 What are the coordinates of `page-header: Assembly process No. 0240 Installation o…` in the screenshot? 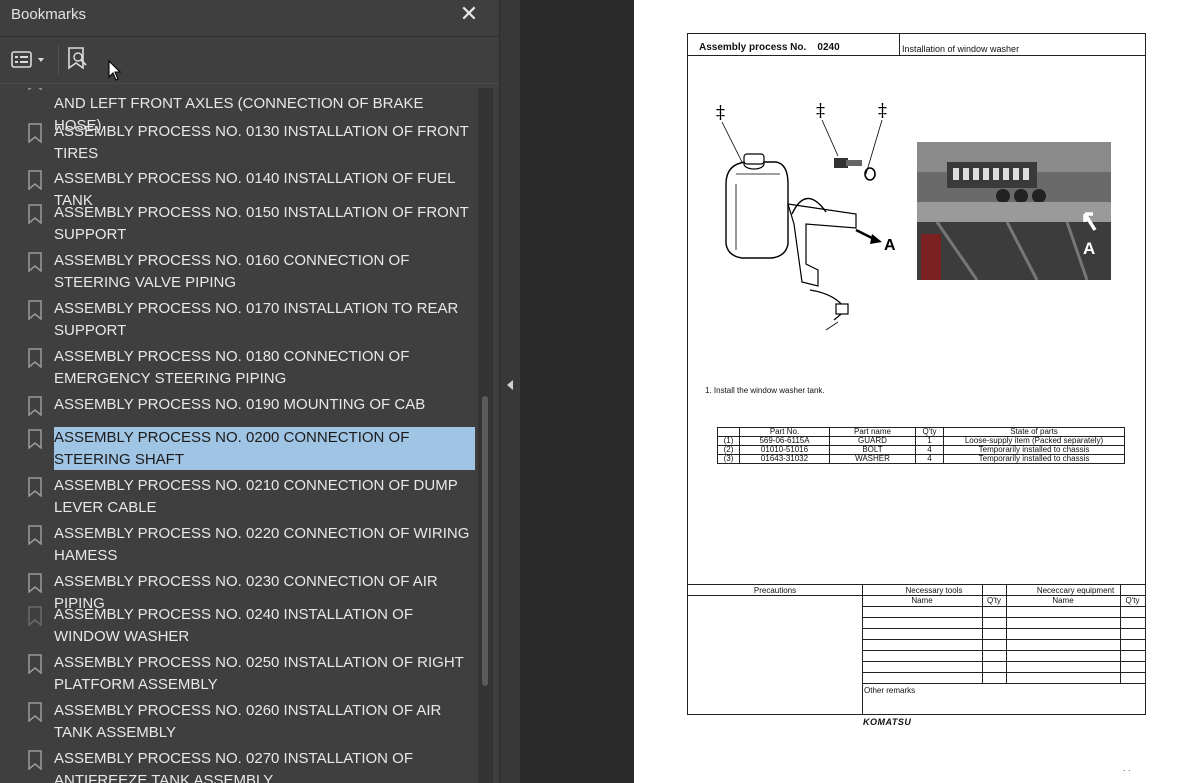 It's located at (916, 45).